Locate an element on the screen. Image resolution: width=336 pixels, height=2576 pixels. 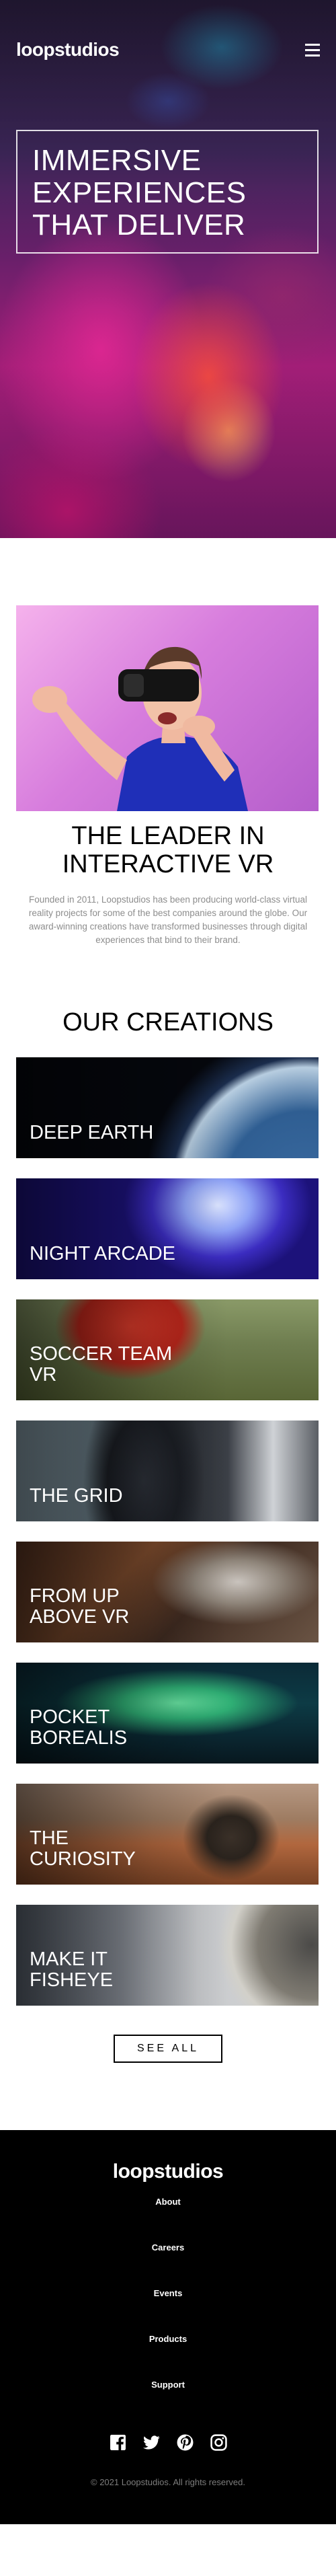
creation-card-pocket-borealis: Pocket borealis is located at coordinates (167, 1713).